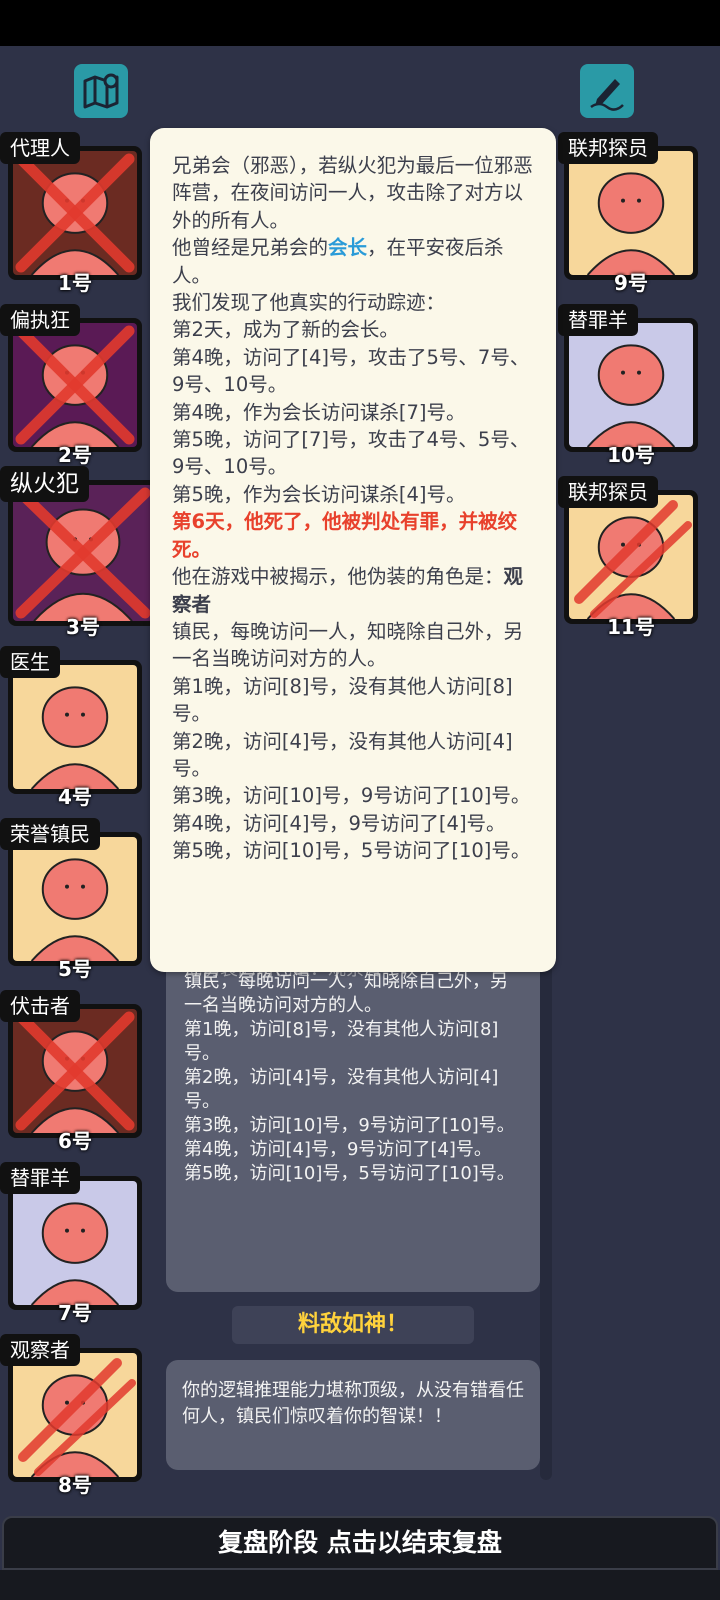  Describe the element at coordinates (351, 371) in the screenshot. I see `trace-line: 第4晚，访问了[4]号，攻击了5号、7号、9号、10号。` at that location.